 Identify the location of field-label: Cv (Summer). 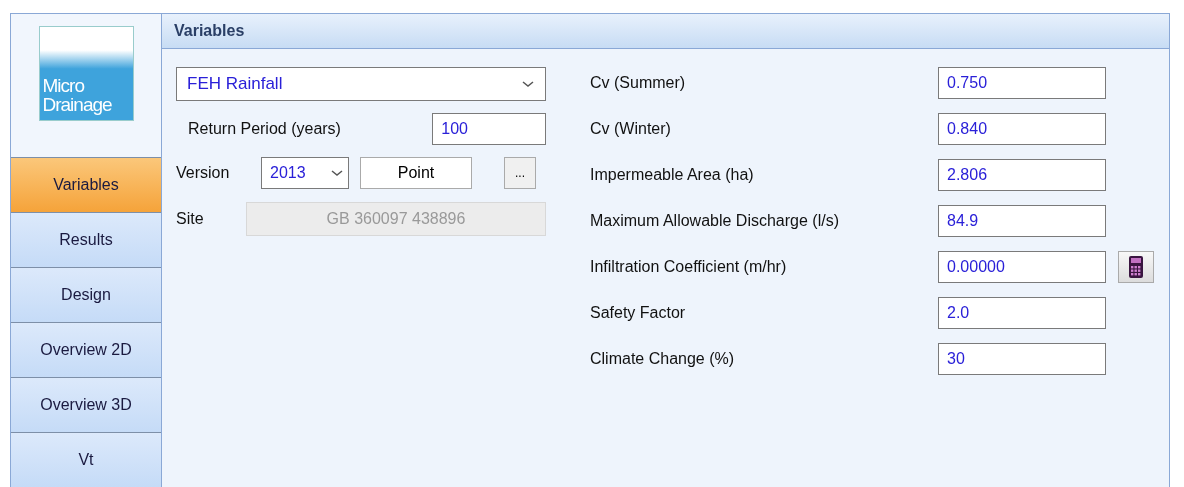
(638, 83).